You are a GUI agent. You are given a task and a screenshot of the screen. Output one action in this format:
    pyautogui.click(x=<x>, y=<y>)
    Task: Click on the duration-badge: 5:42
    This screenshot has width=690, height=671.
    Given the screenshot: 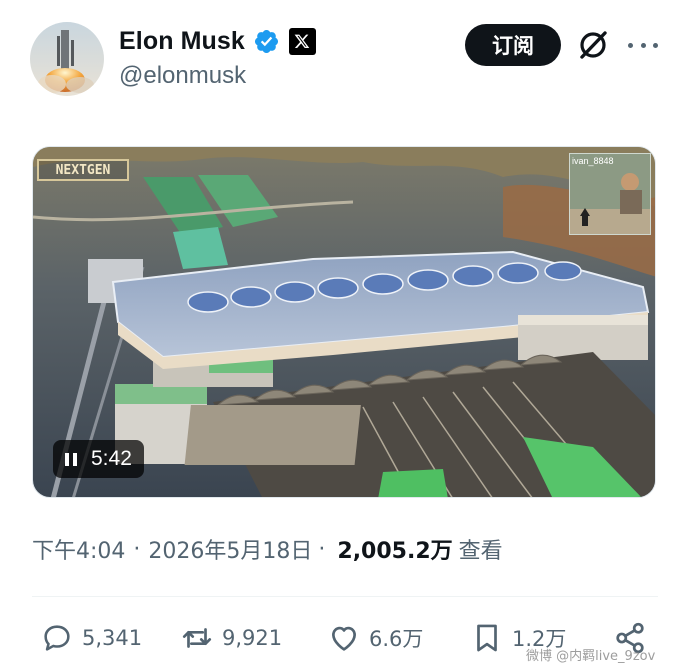 What is the action you would take?
    pyautogui.click(x=98, y=459)
    